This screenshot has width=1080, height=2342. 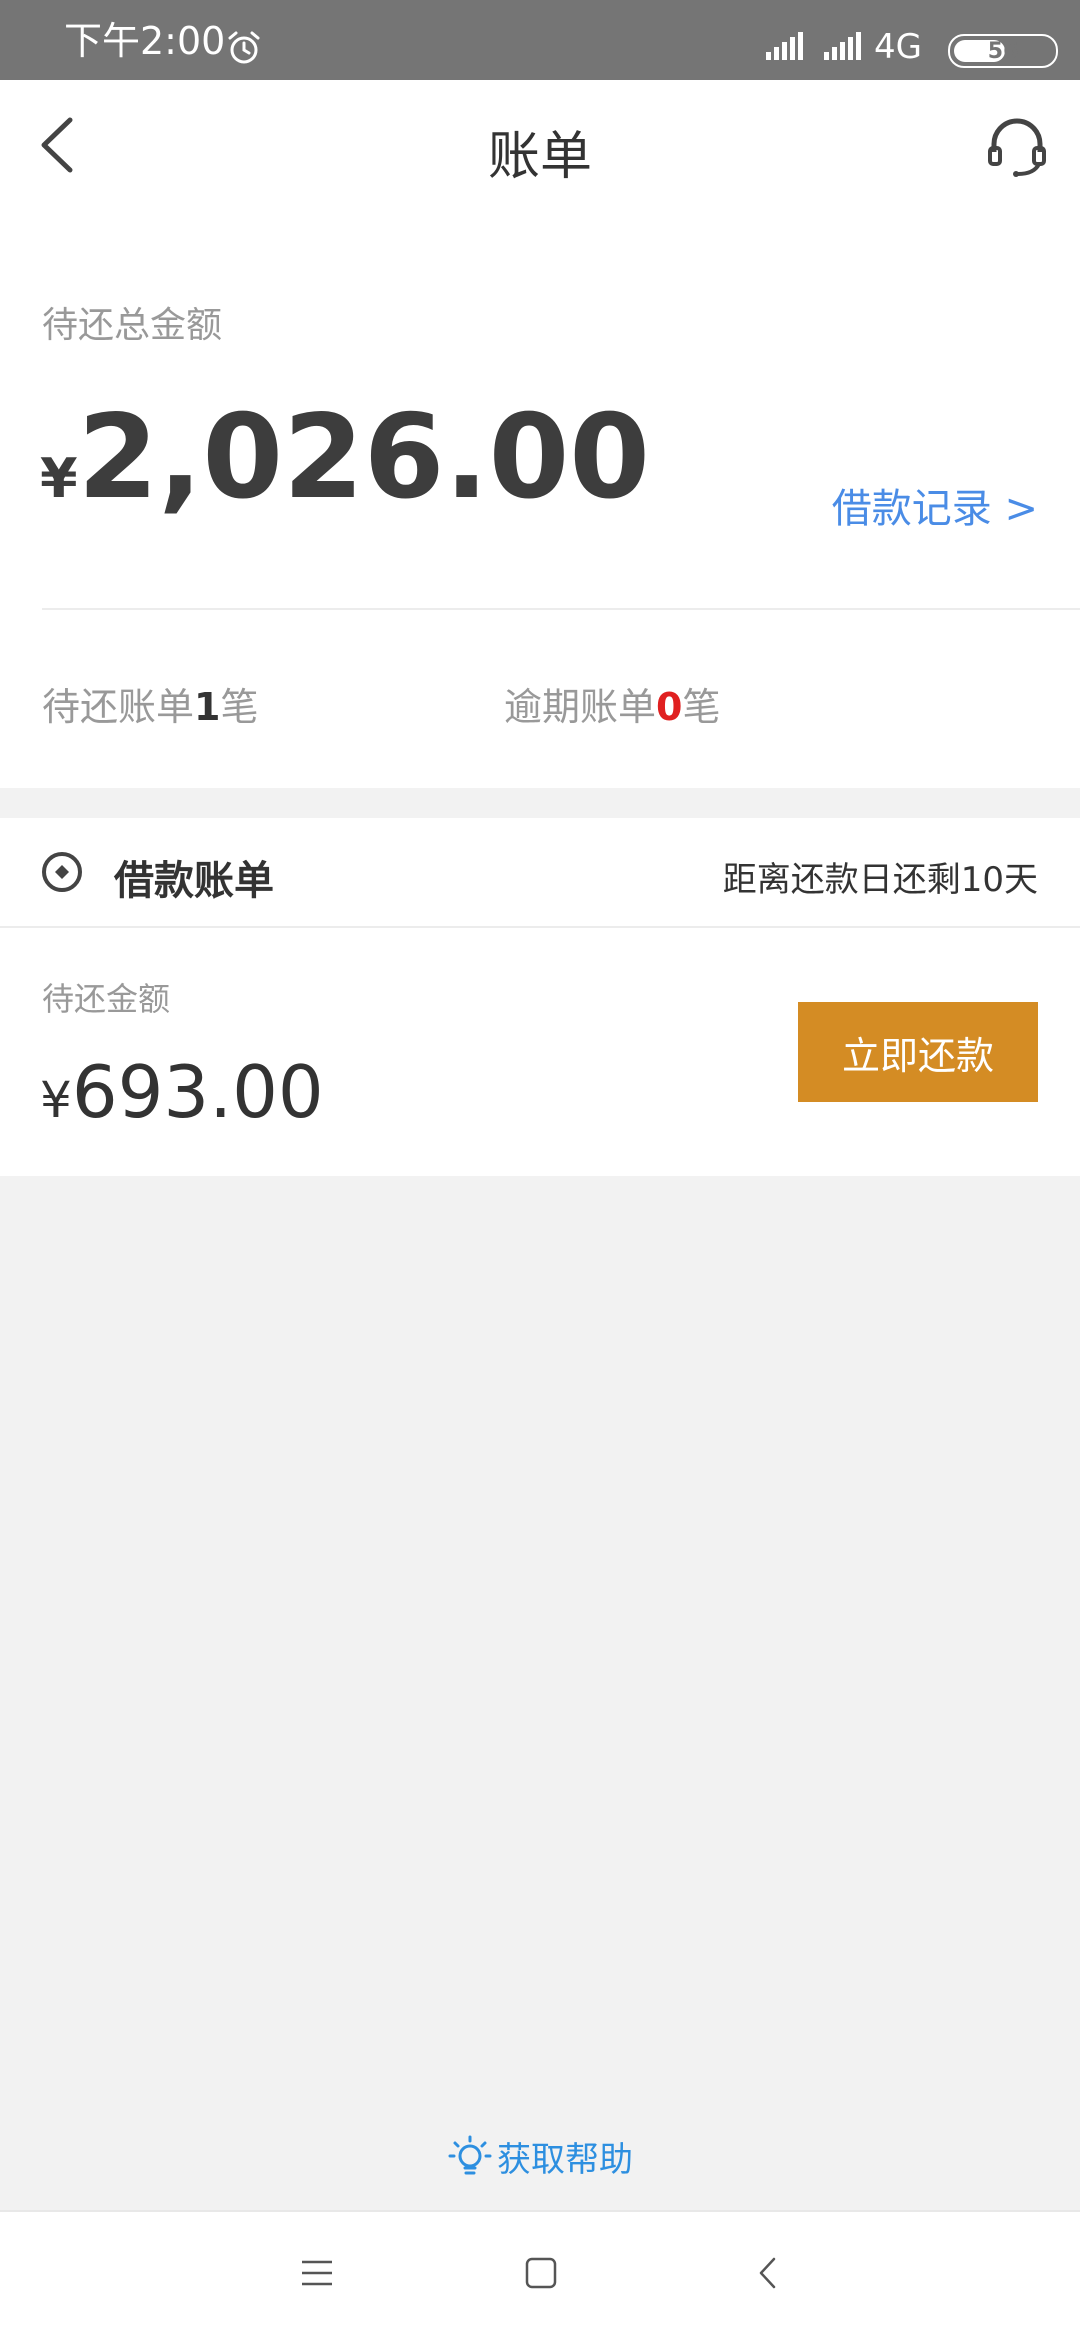 I want to click on alarm-icon, so click(x=244, y=47).